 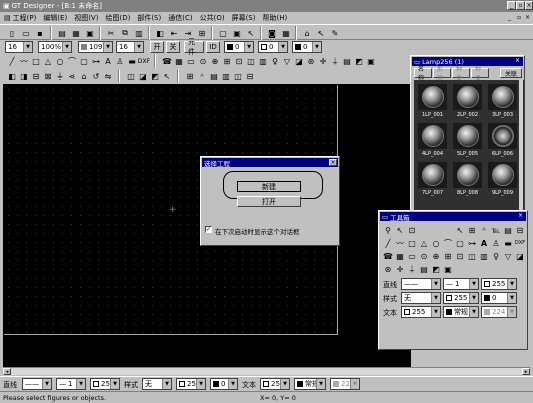 What do you see at coordinates (55, 18) in the screenshot?
I see `menu-edit: 编辑(E)` at bounding box center [55, 18].